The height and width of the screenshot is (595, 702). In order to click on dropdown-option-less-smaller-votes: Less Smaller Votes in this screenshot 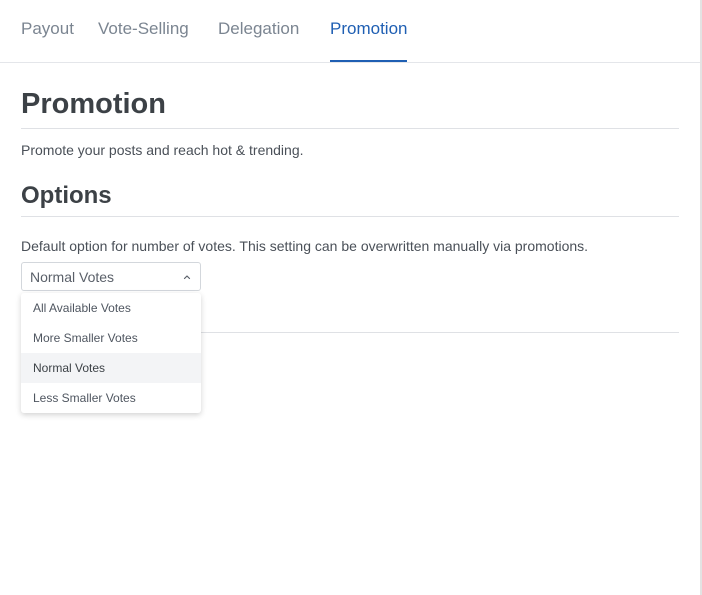, I will do `click(111, 398)`.